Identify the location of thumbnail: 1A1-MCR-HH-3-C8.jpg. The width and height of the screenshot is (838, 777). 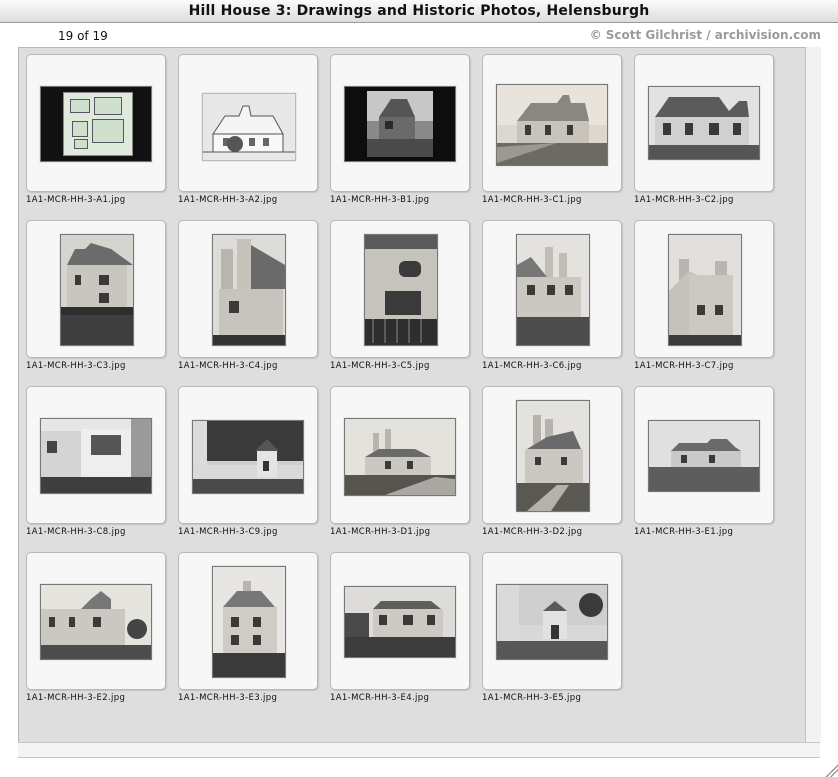
(96, 469).